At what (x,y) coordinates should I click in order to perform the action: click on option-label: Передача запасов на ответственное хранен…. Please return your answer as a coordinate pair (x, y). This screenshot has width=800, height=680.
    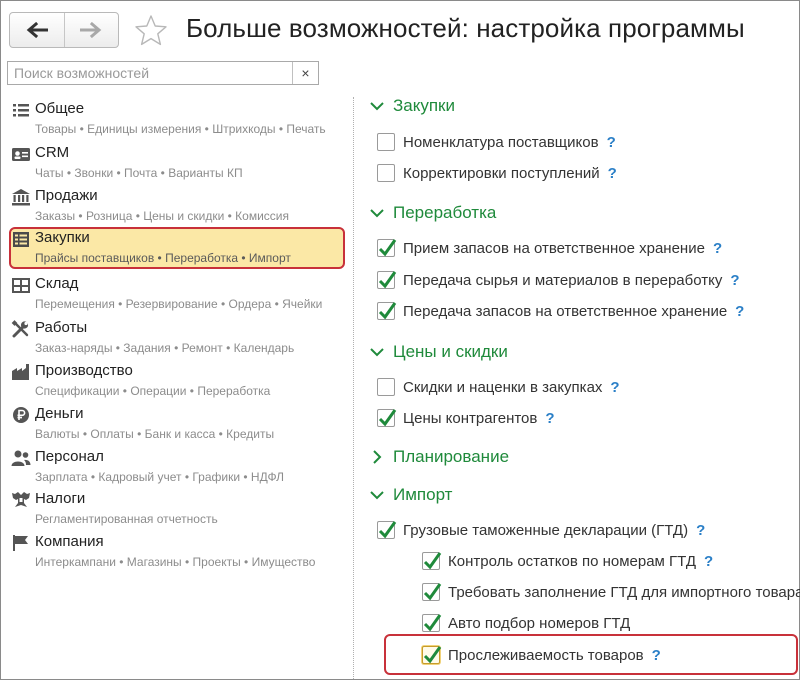
    Looking at the image, I should click on (565, 311).